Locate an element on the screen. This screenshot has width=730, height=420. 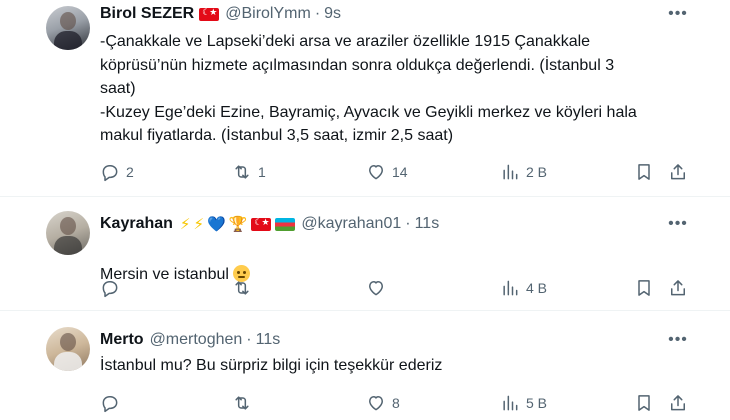
tweet-actions: 8 5 B is located at coordinates (400, 403).